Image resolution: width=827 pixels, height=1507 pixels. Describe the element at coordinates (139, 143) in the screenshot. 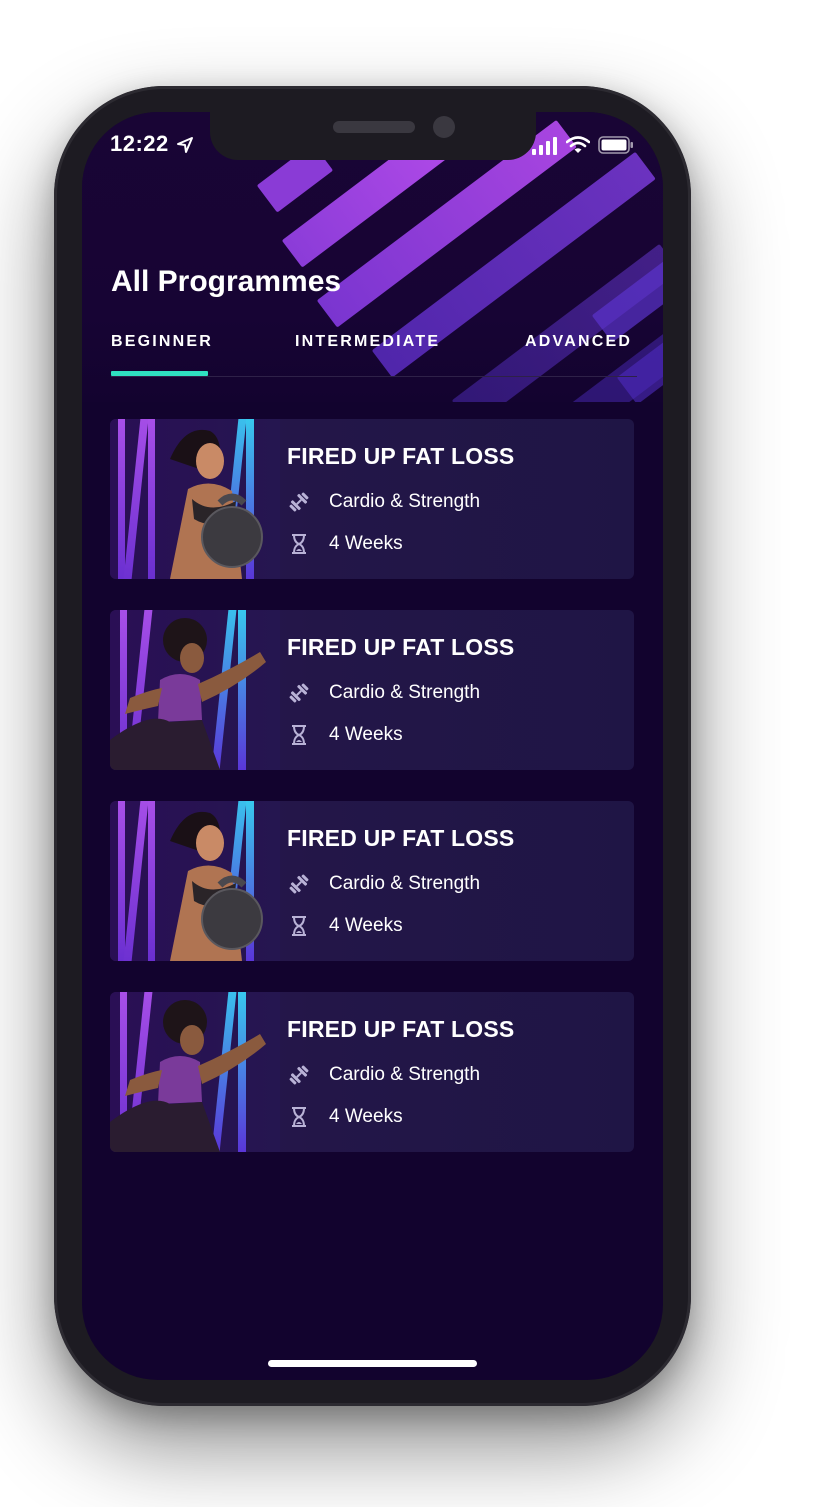

I see `status-time: 12:22` at that location.